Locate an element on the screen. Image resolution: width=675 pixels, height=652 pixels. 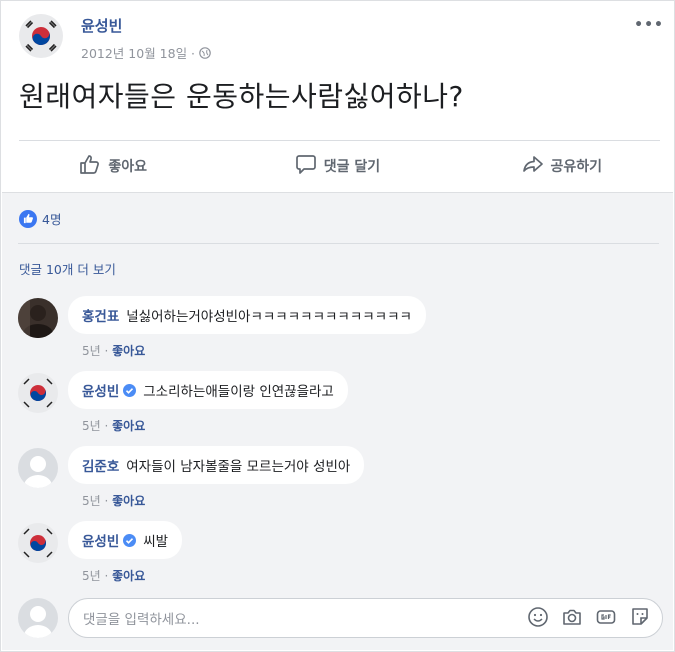
post-text: 원래여자들은 운동하는사람싫어하나? is located at coordinates (241, 96).